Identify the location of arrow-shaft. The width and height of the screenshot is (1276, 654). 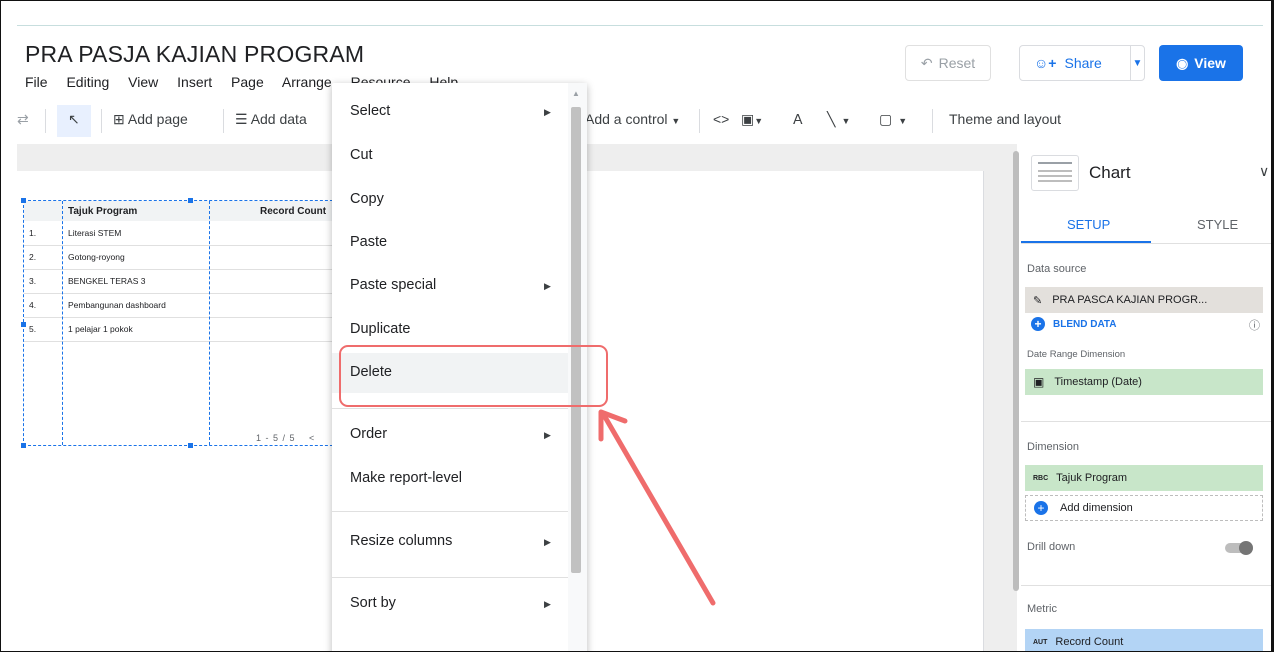
(659, 510).